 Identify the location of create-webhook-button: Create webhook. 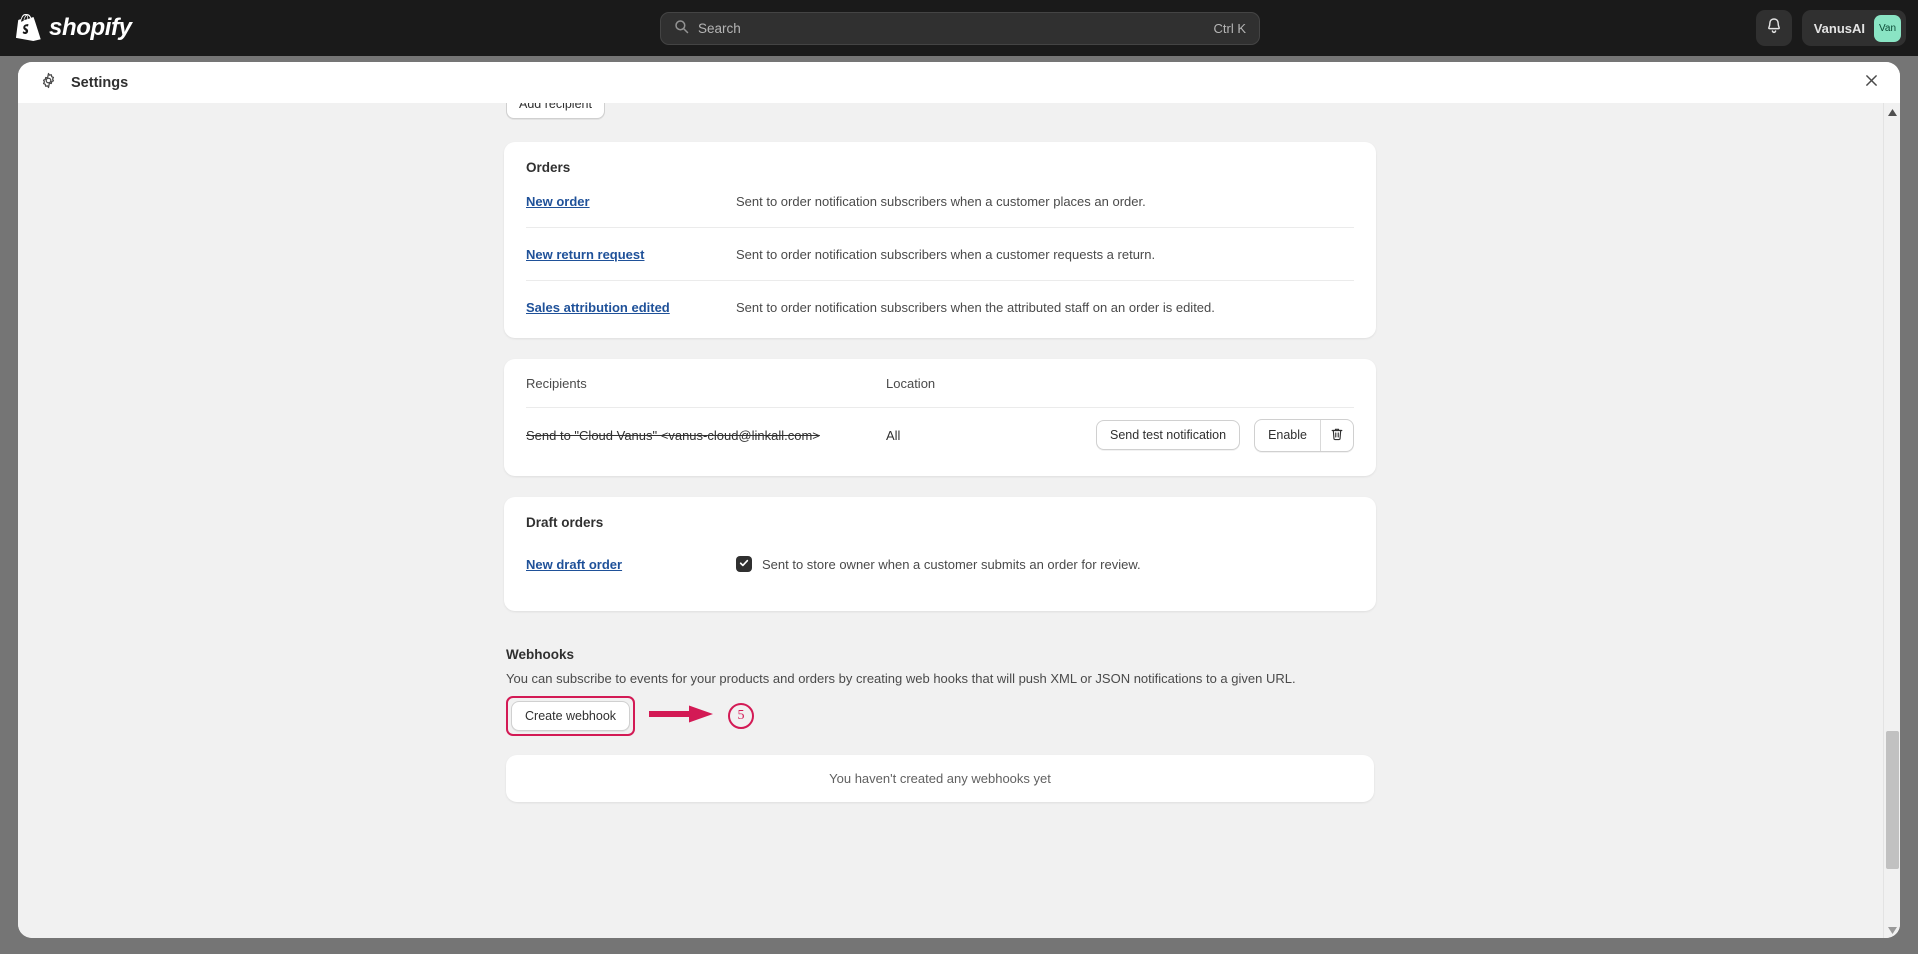
(571, 716).